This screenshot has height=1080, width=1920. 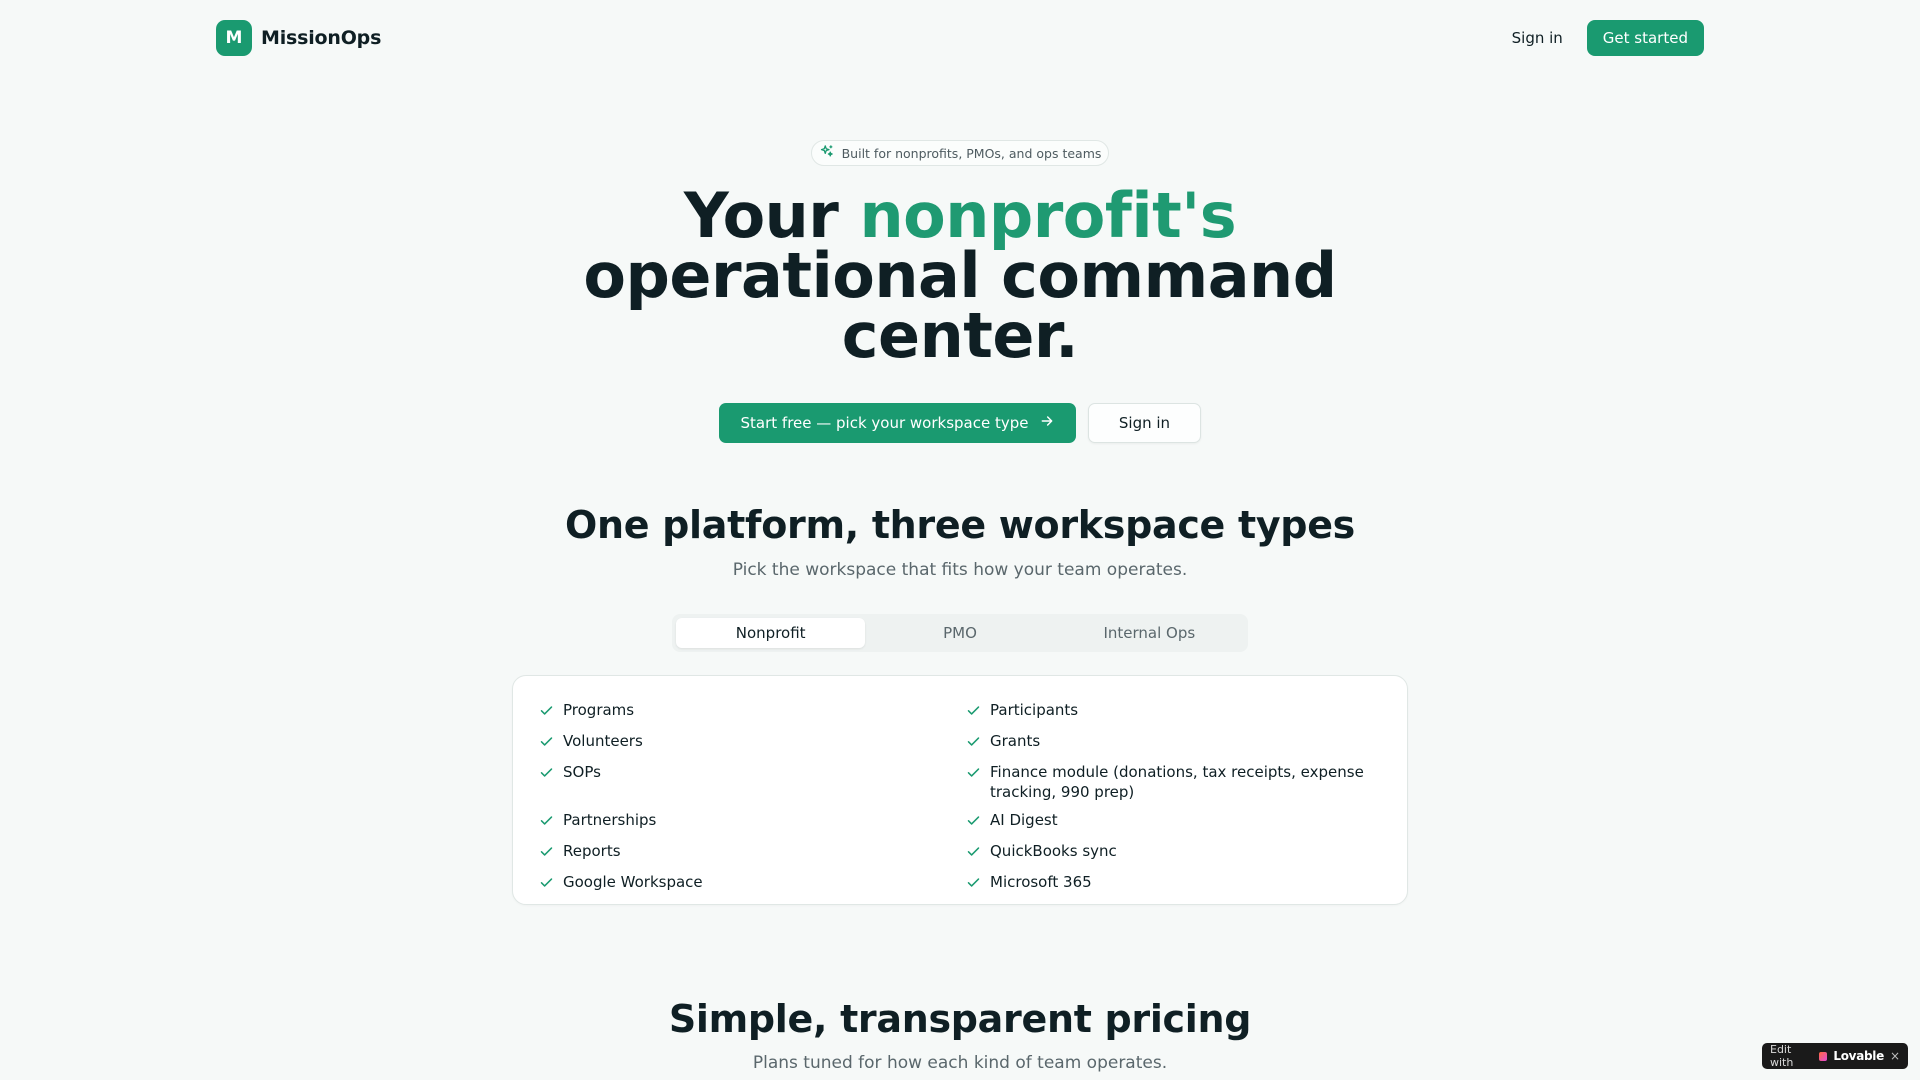 I want to click on site-header: M MissionOps Sign in Get started, so click(x=960, y=38).